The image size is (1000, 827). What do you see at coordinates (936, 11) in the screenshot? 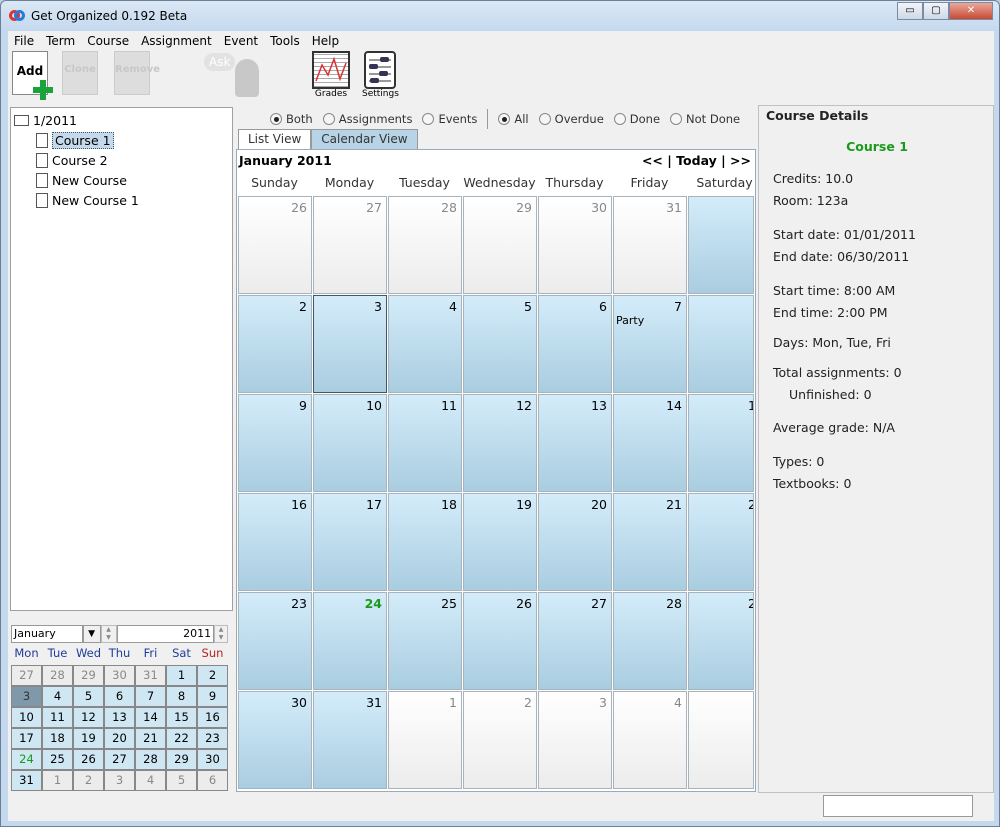
I see `maximize-button: ▢` at bounding box center [936, 11].